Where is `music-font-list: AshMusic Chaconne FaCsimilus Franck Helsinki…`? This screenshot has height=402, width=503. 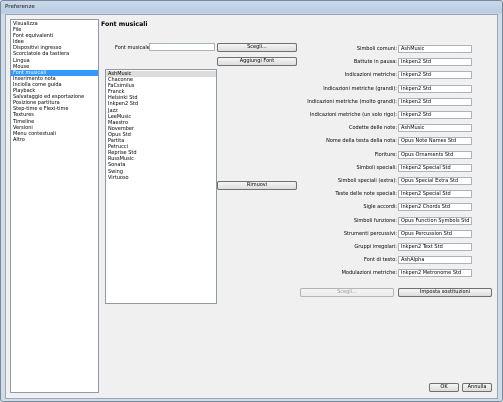
music-font-list: AshMusic Chaconne FaCsimilus Franck Helsinki… is located at coordinates (161, 186).